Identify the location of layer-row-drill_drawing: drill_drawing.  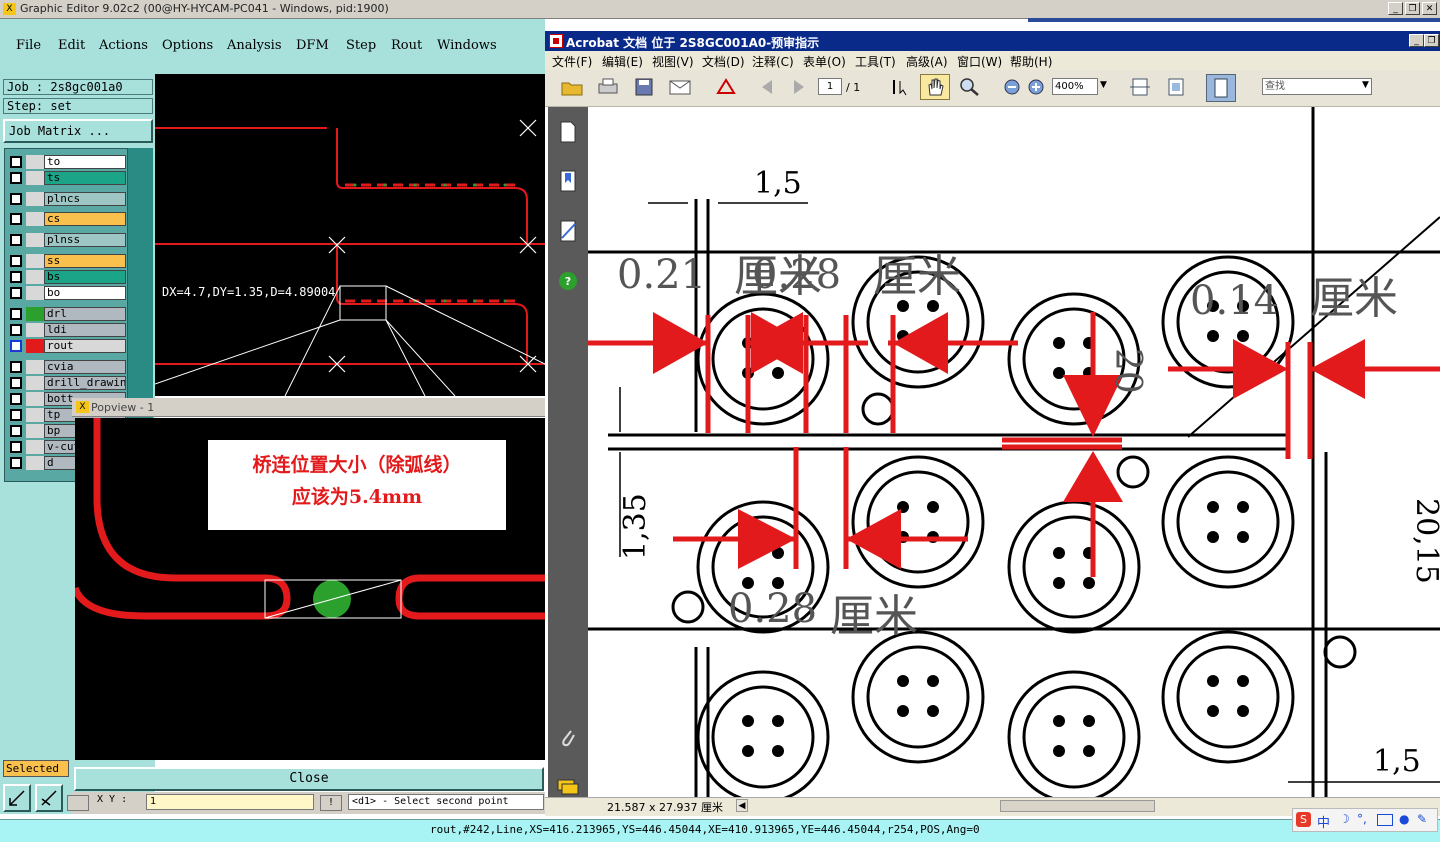
(66, 383).